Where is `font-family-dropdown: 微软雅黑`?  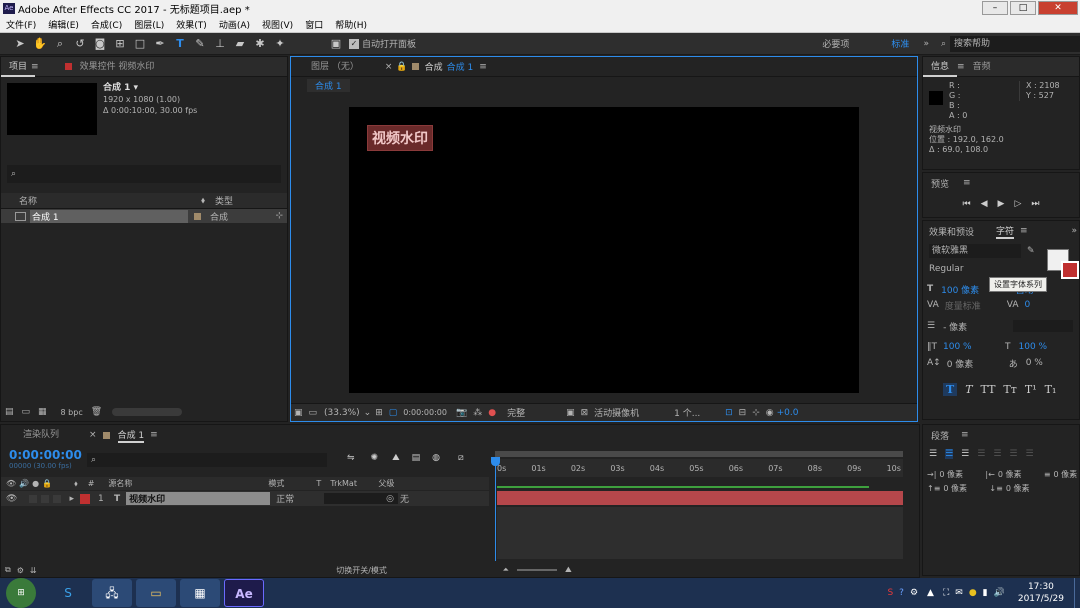
font-family-dropdown: 微软雅黑 is located at coordinates (975, 251).